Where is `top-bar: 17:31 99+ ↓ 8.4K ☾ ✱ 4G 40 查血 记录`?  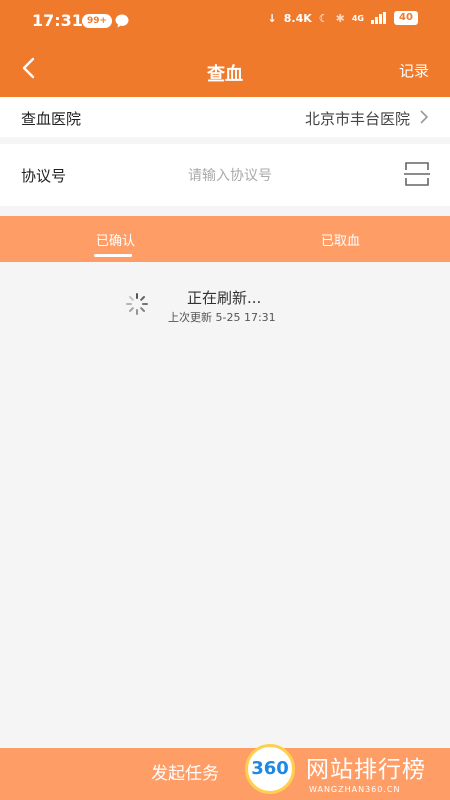
top-bar: 17:31 99+ ↓ 8.4K ☾ ✱ 4G 40 查血 记录 is located at coordinates (225, 48).